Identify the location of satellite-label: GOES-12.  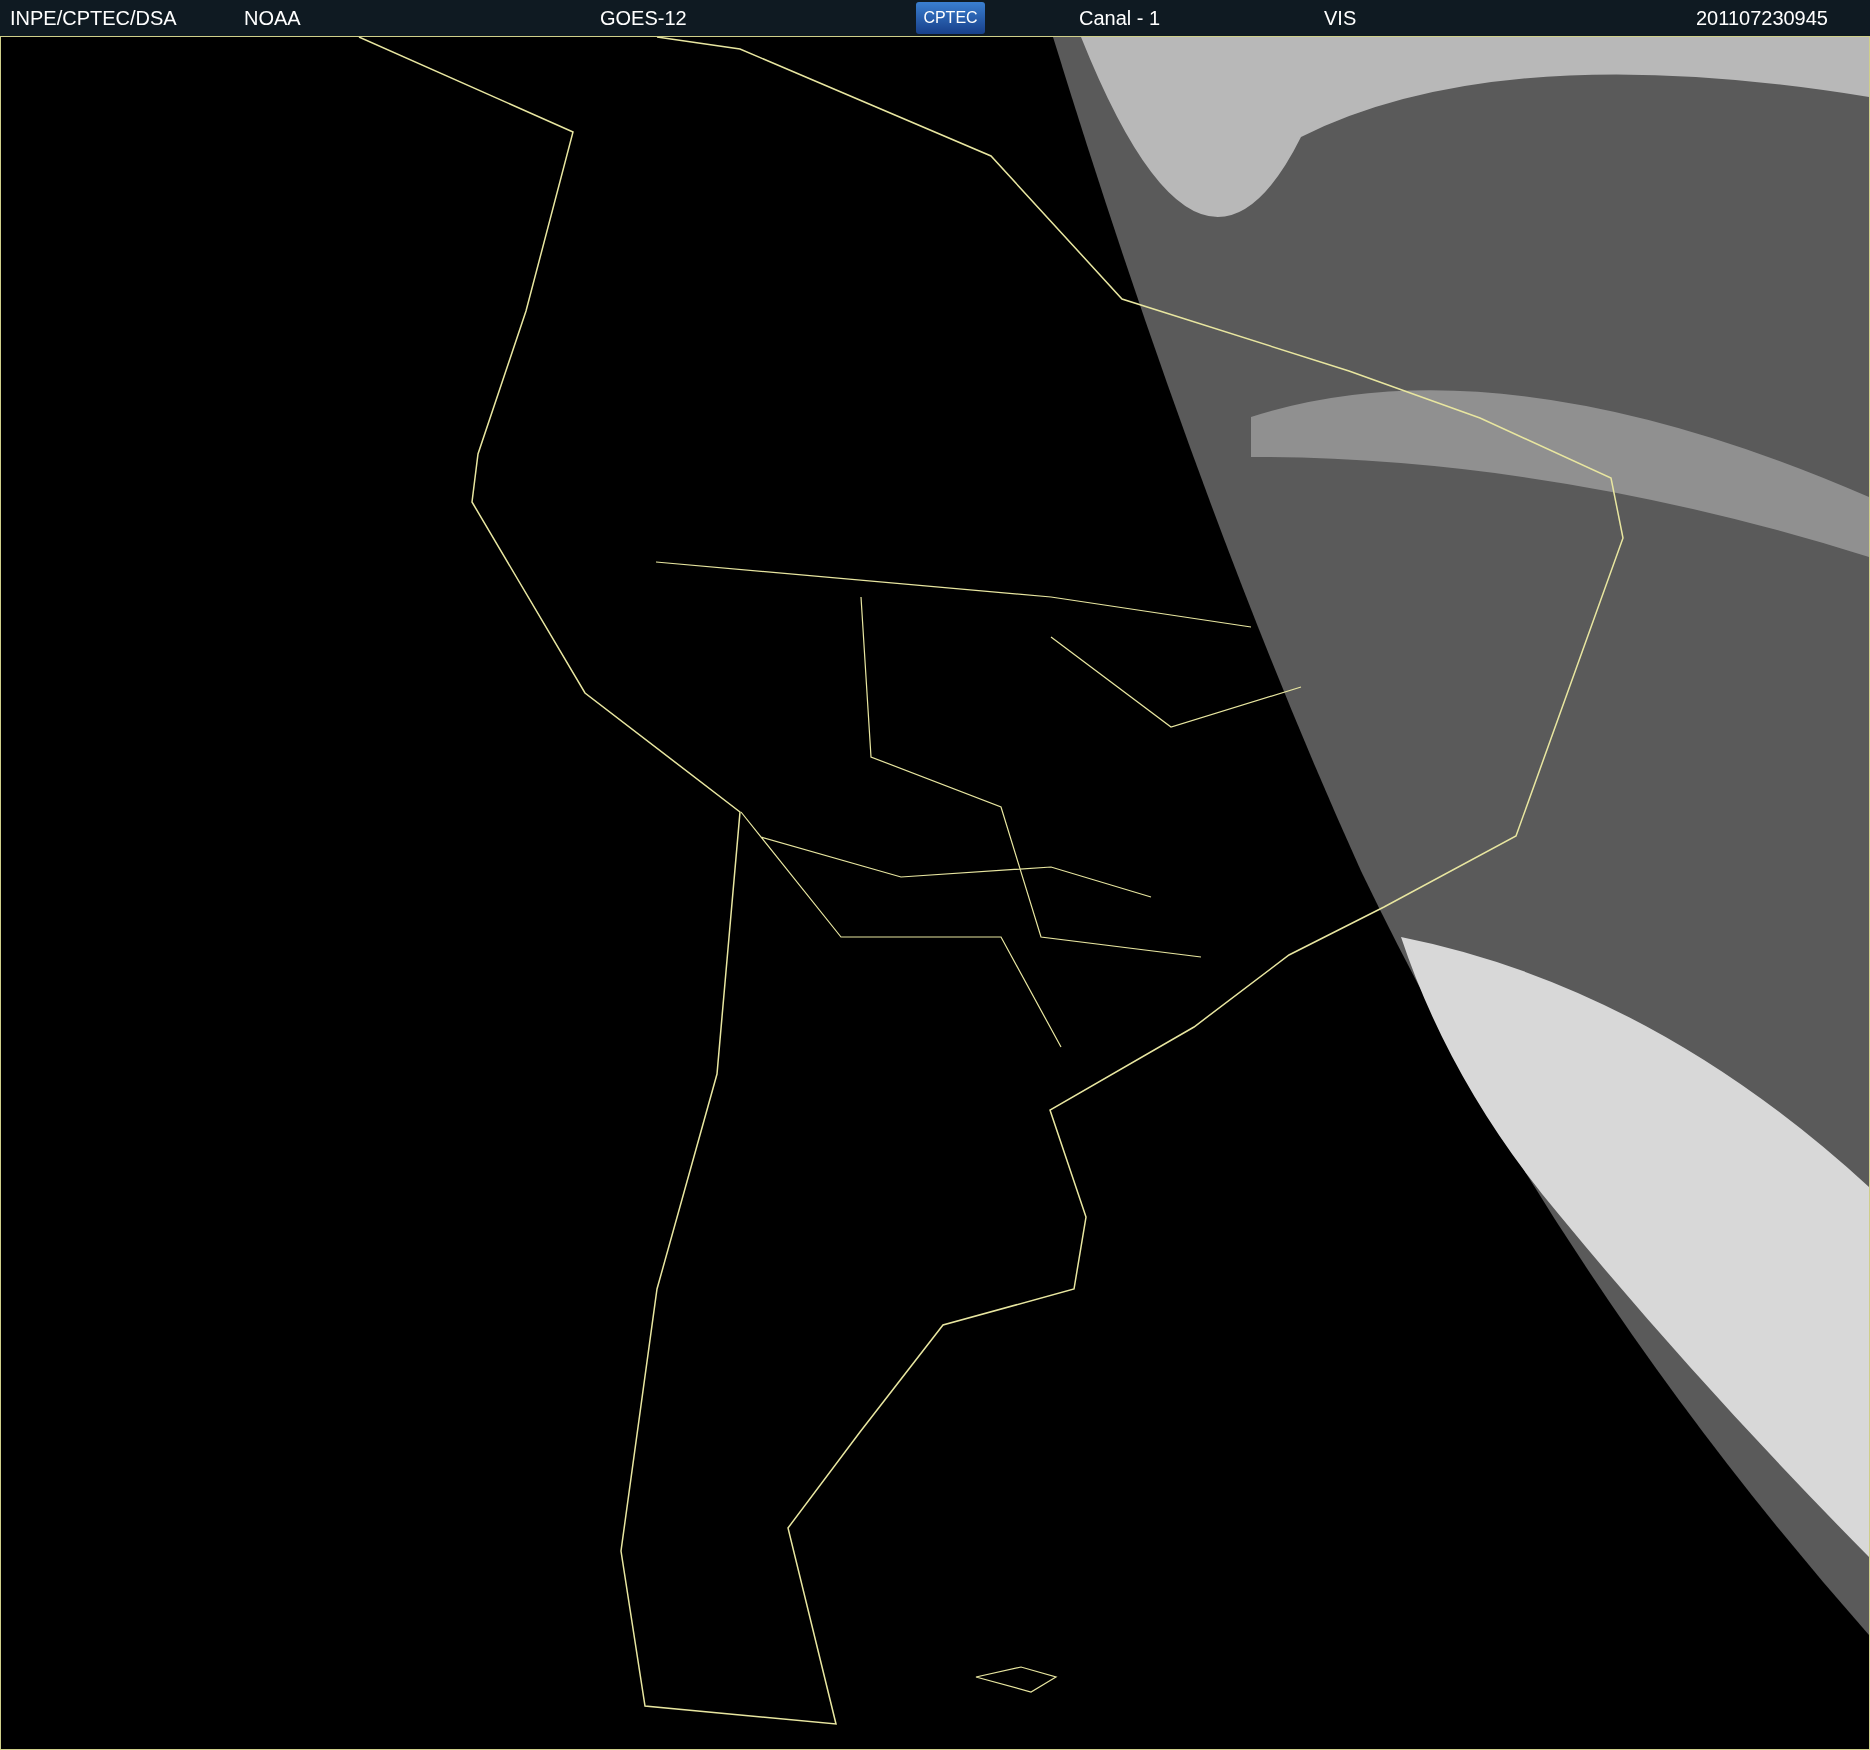
(644, 18).